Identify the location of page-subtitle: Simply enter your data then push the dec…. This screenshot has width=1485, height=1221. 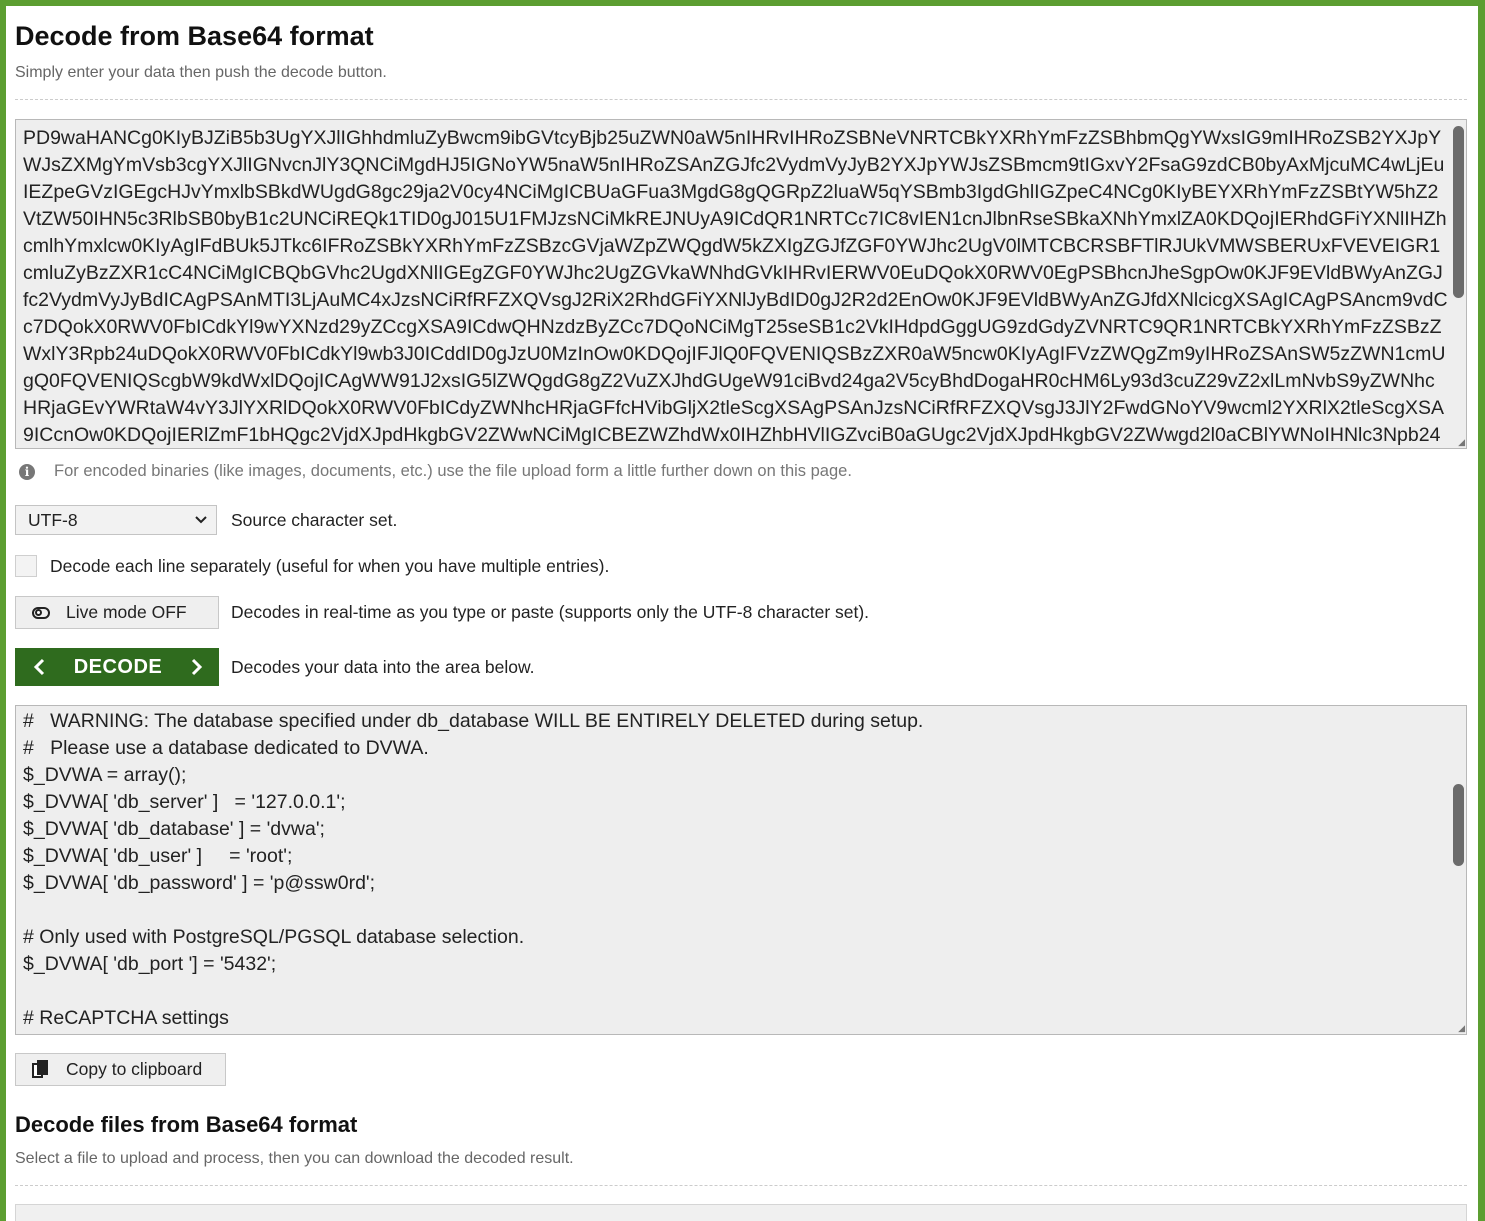
(201, 72).